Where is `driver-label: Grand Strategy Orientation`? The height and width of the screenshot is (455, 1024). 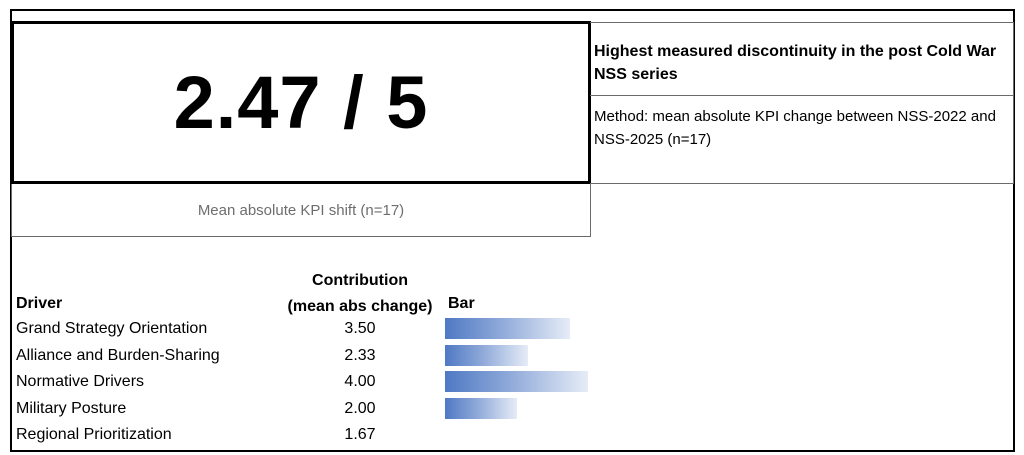
driver-label: Grand Strategy Orientation is located at coordinates (112, 328).